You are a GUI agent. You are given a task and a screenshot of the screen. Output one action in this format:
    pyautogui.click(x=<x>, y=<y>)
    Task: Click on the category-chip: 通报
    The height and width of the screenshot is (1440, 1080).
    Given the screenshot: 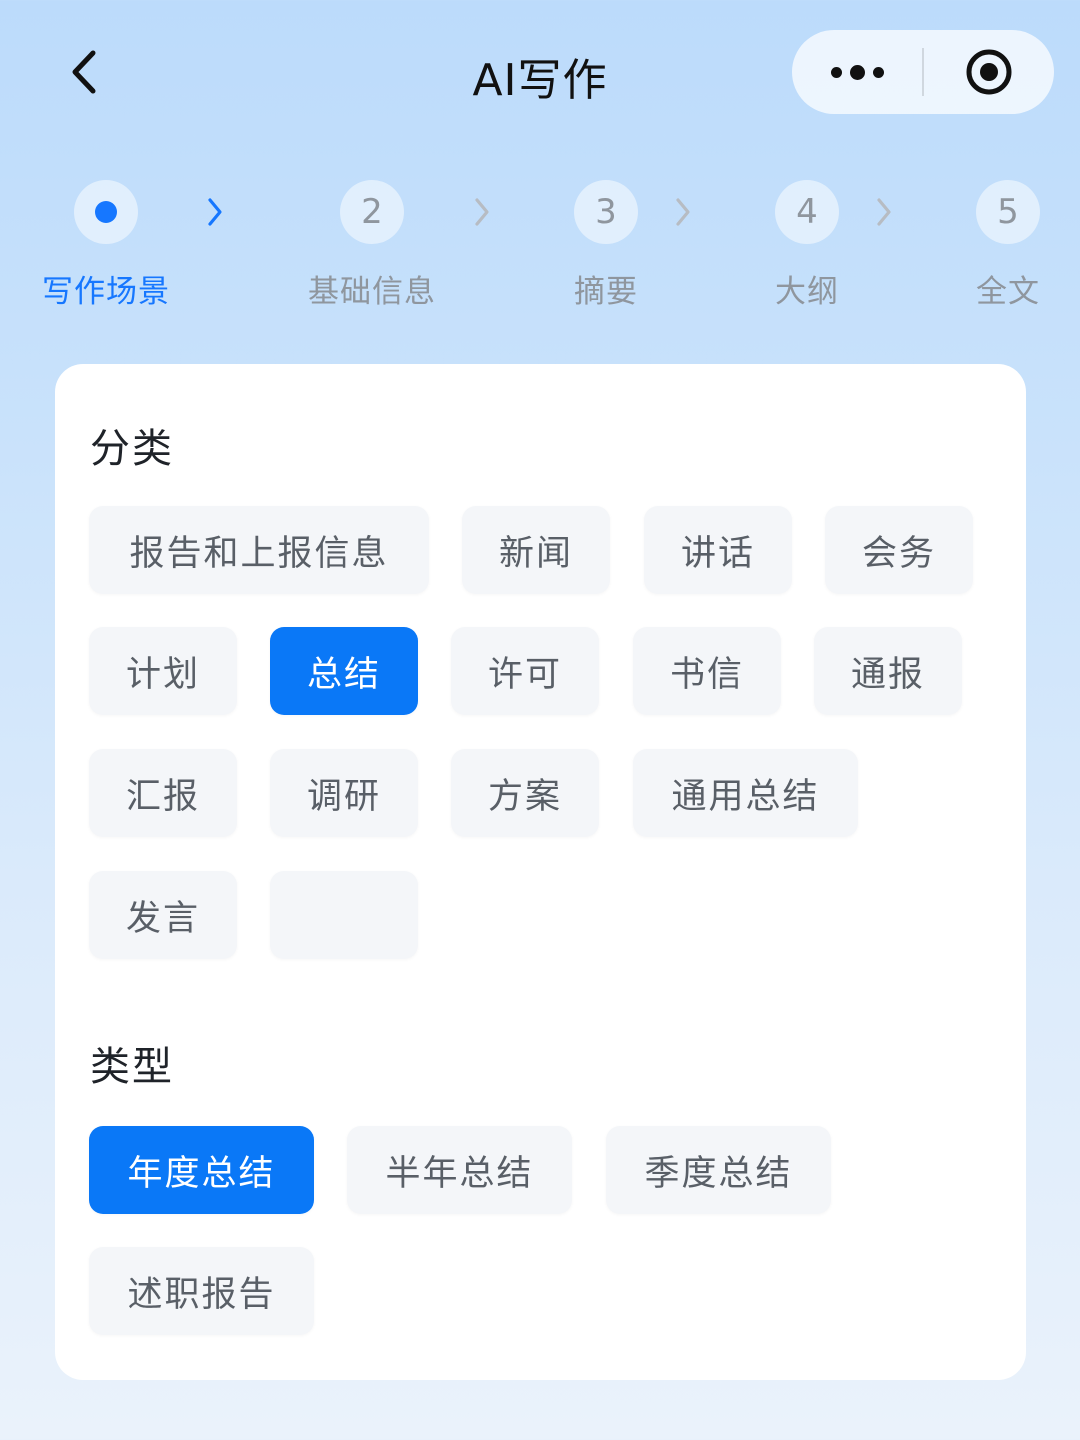 What is the action you would take?
    pyautogui.click(x=888, y=671)
    